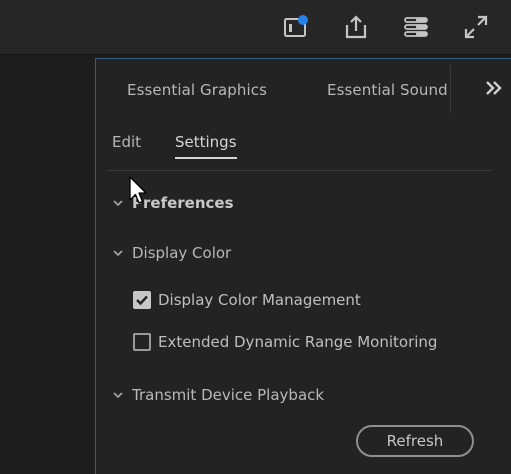 The image size is (511, 474). Describe the element at coordinates (228, 395) in the screenshot. I see `section-transmit-label: Transmit Device Playback` at that location.